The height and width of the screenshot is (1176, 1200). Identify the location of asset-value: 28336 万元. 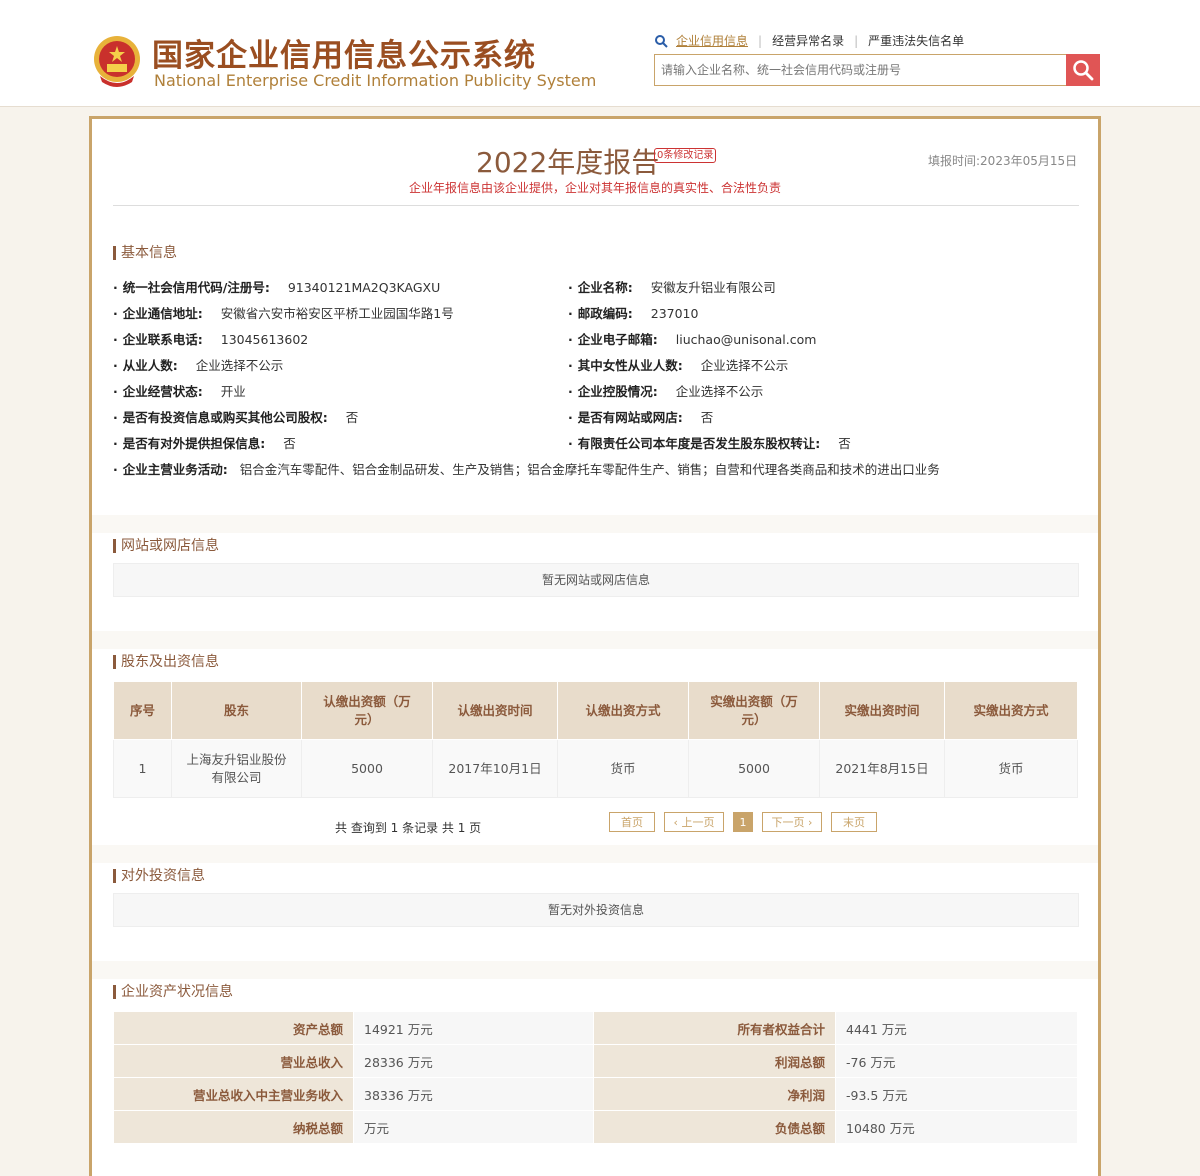
(473, 1061).